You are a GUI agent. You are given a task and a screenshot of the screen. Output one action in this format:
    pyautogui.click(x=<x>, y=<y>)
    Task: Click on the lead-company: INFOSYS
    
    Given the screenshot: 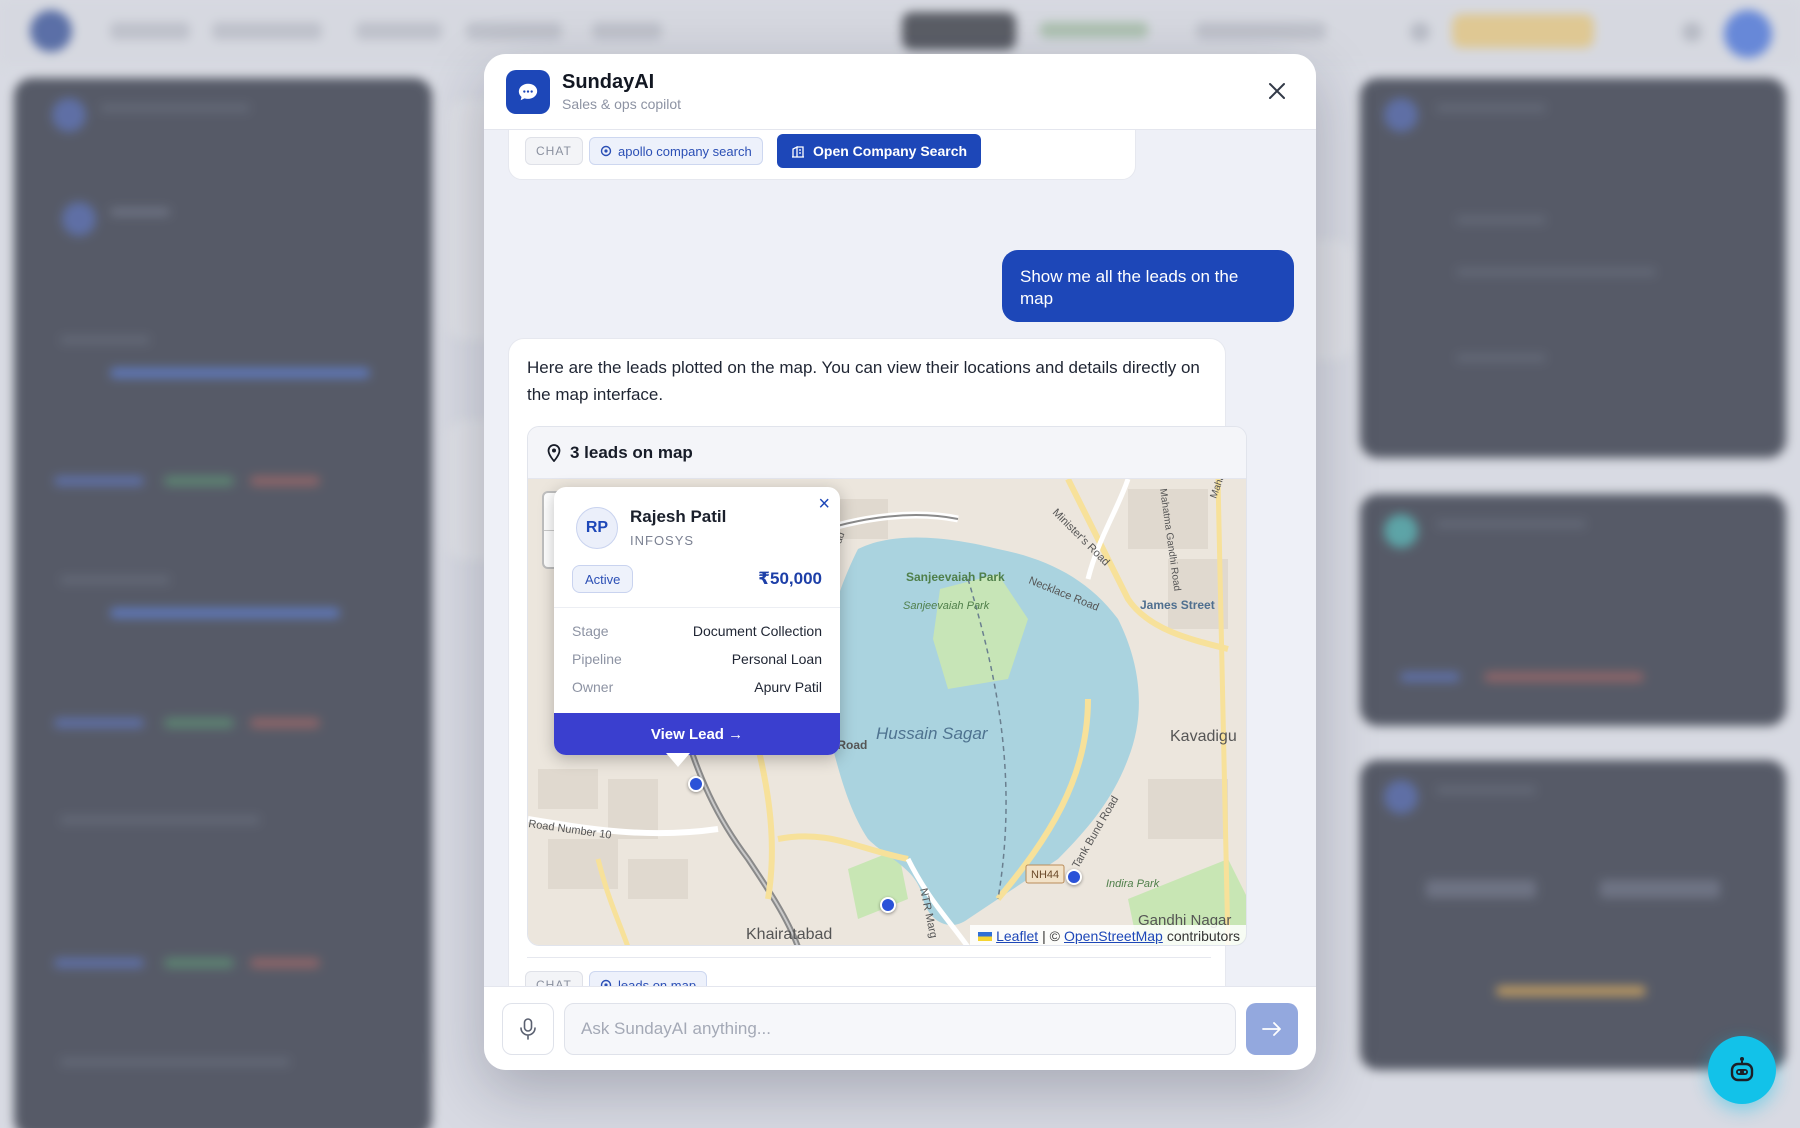 What is the action you would take?
    pyautogui.click(x=662, y=540)
    